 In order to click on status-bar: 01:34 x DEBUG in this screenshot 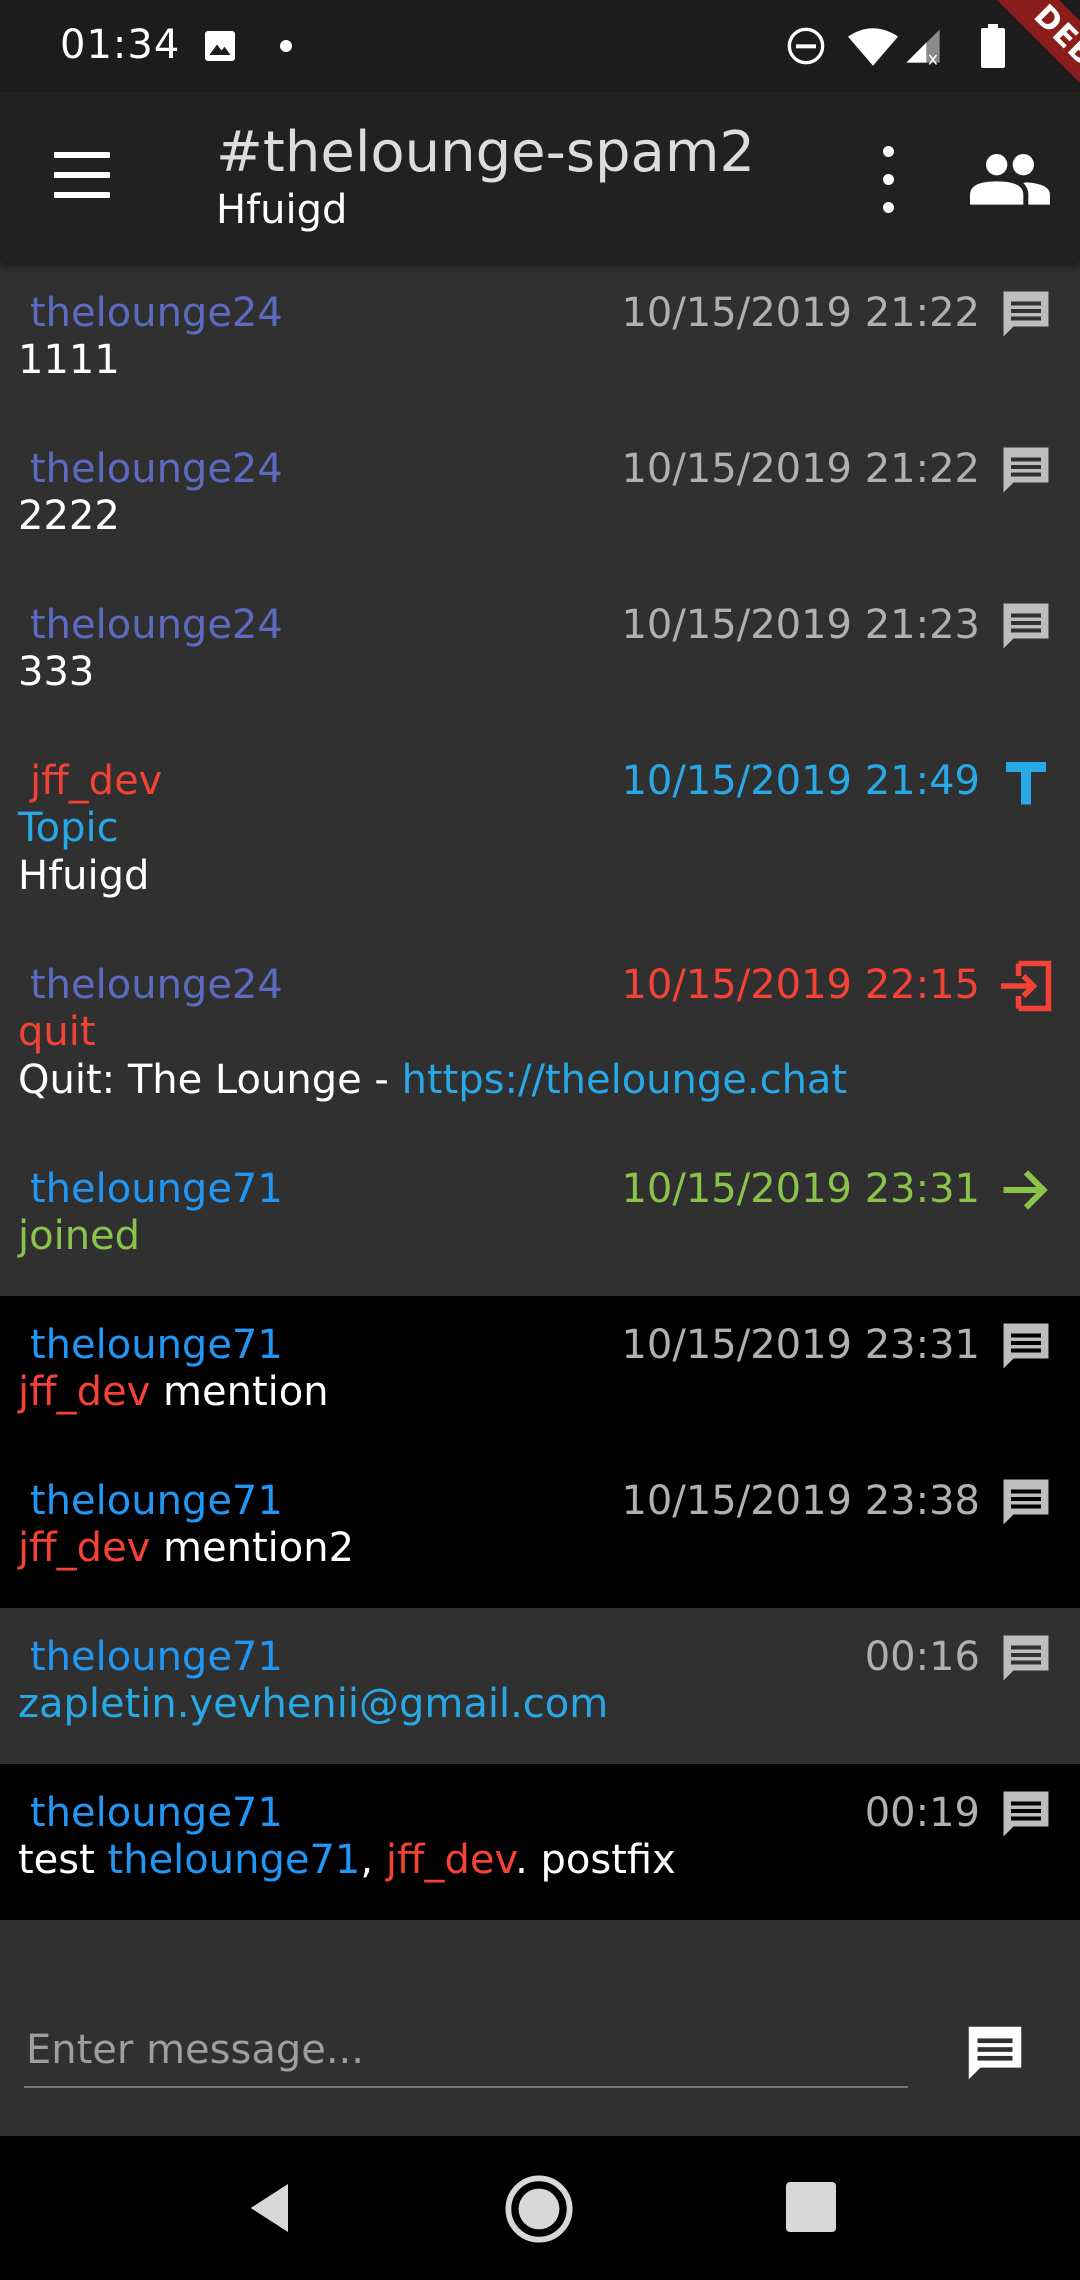, I will do `click(540, 71)`.